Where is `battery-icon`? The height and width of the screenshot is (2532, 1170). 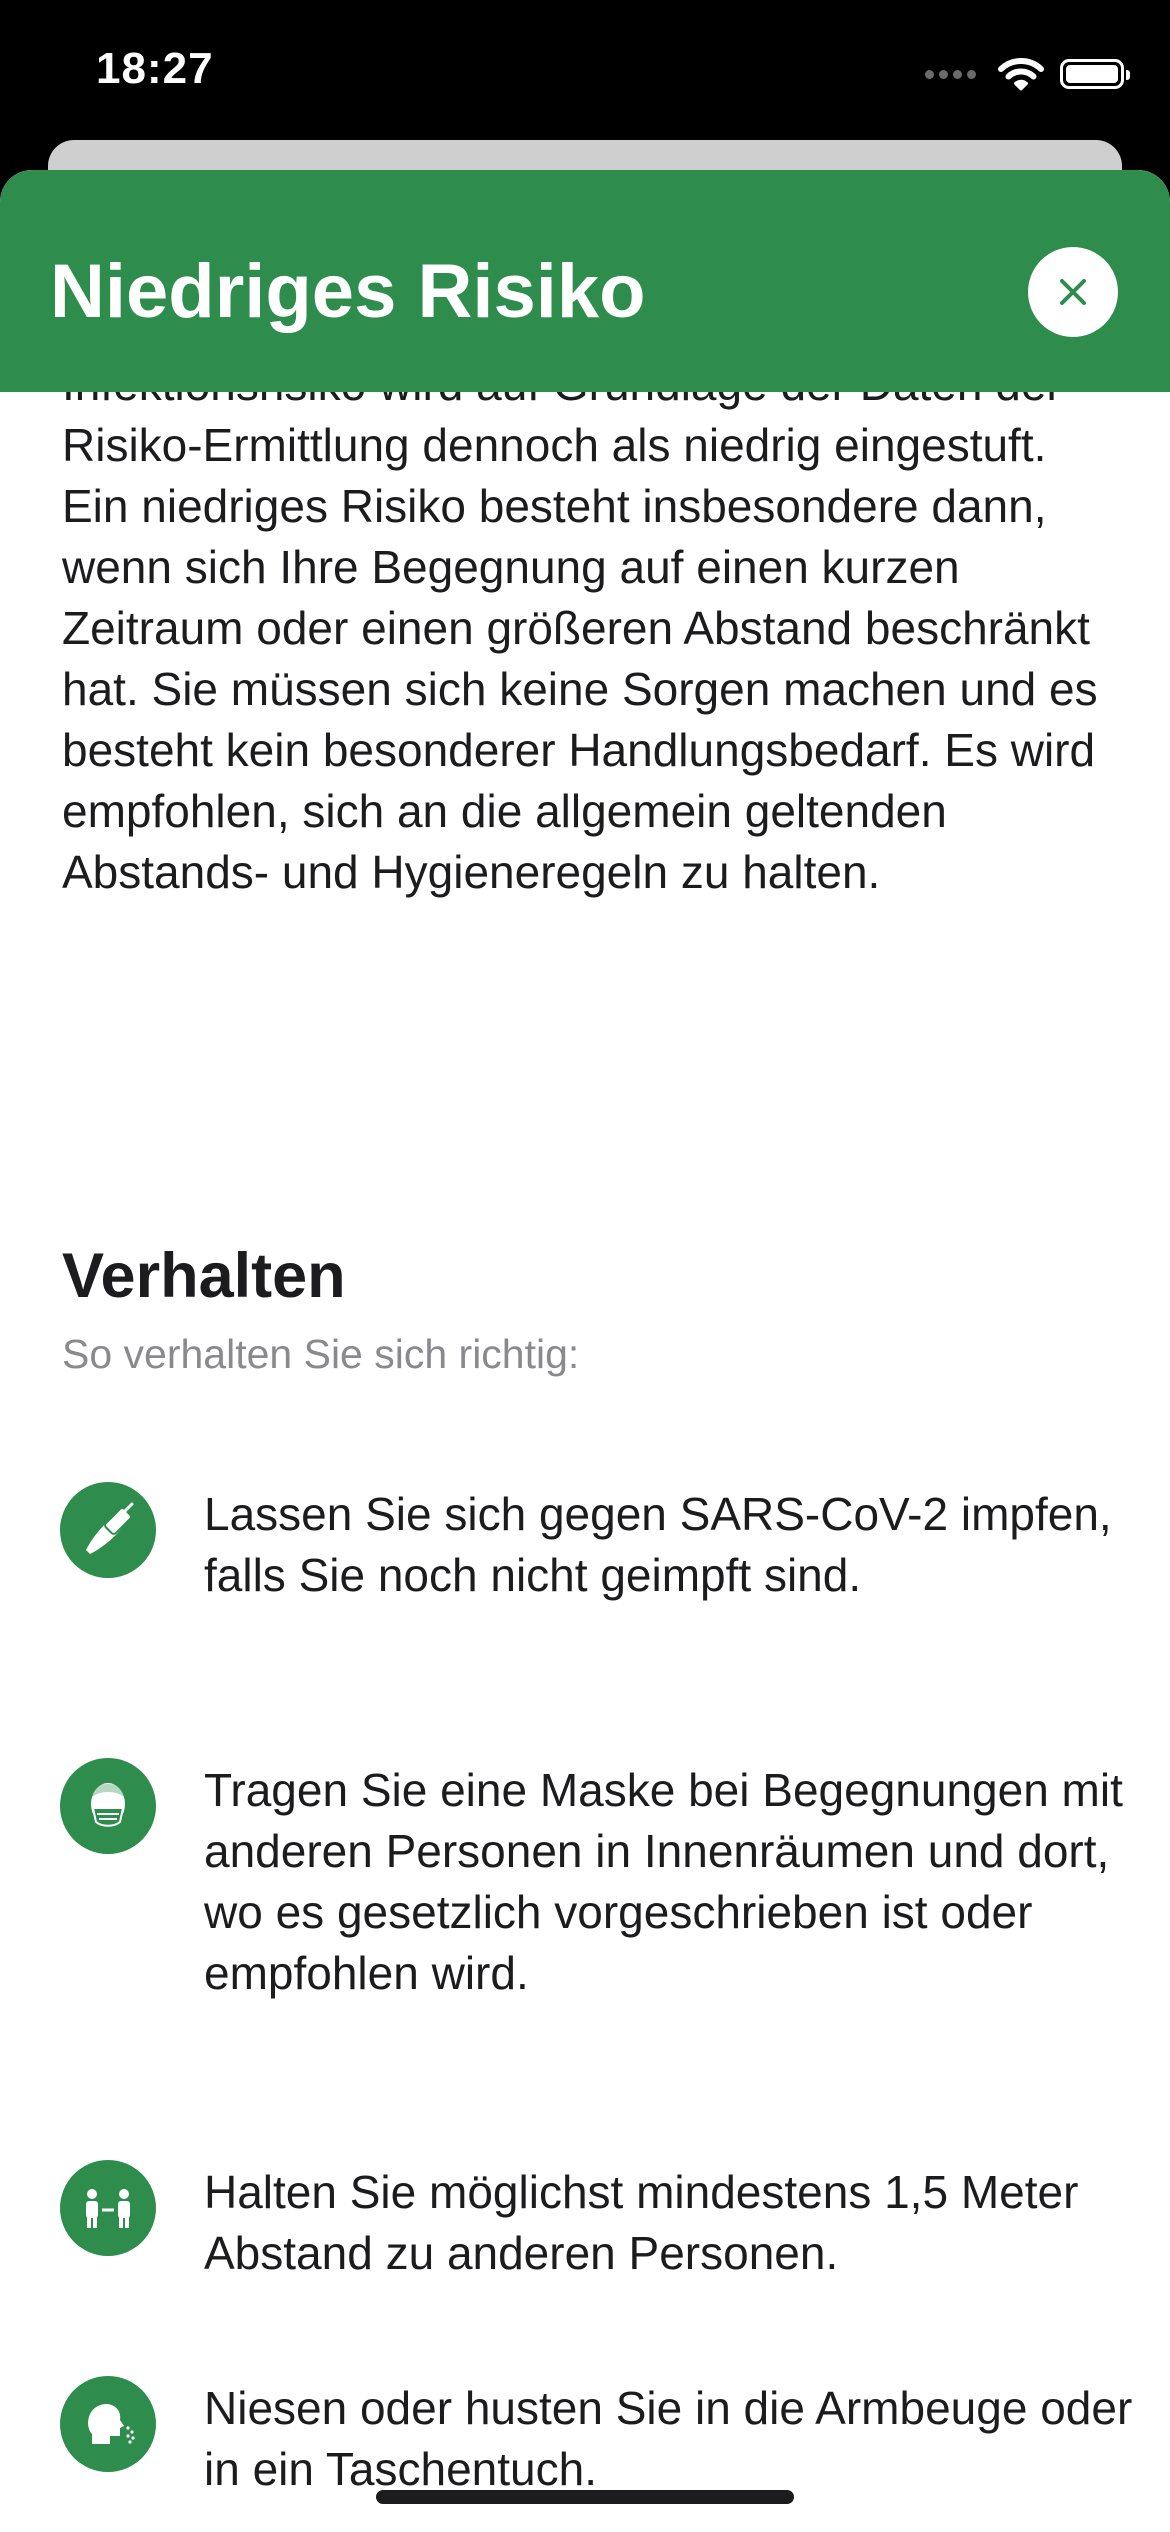 battery-icon is located at coordinates (1095, 74).